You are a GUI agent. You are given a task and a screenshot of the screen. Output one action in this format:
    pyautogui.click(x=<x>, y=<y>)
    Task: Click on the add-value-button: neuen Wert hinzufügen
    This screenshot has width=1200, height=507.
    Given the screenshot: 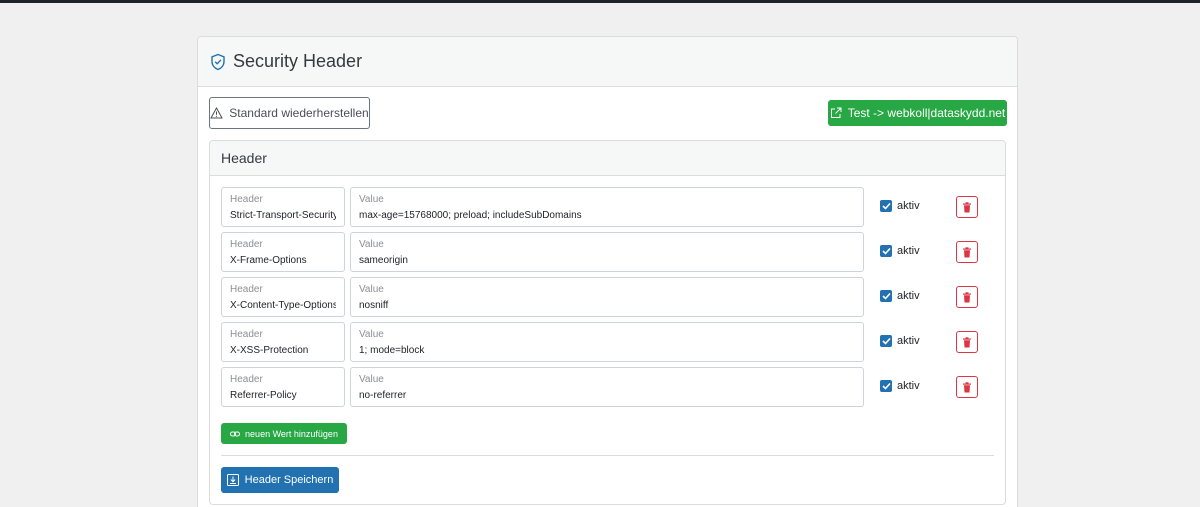 What is the action you would take?
    pyautogui.click(x=284, y=433)
    